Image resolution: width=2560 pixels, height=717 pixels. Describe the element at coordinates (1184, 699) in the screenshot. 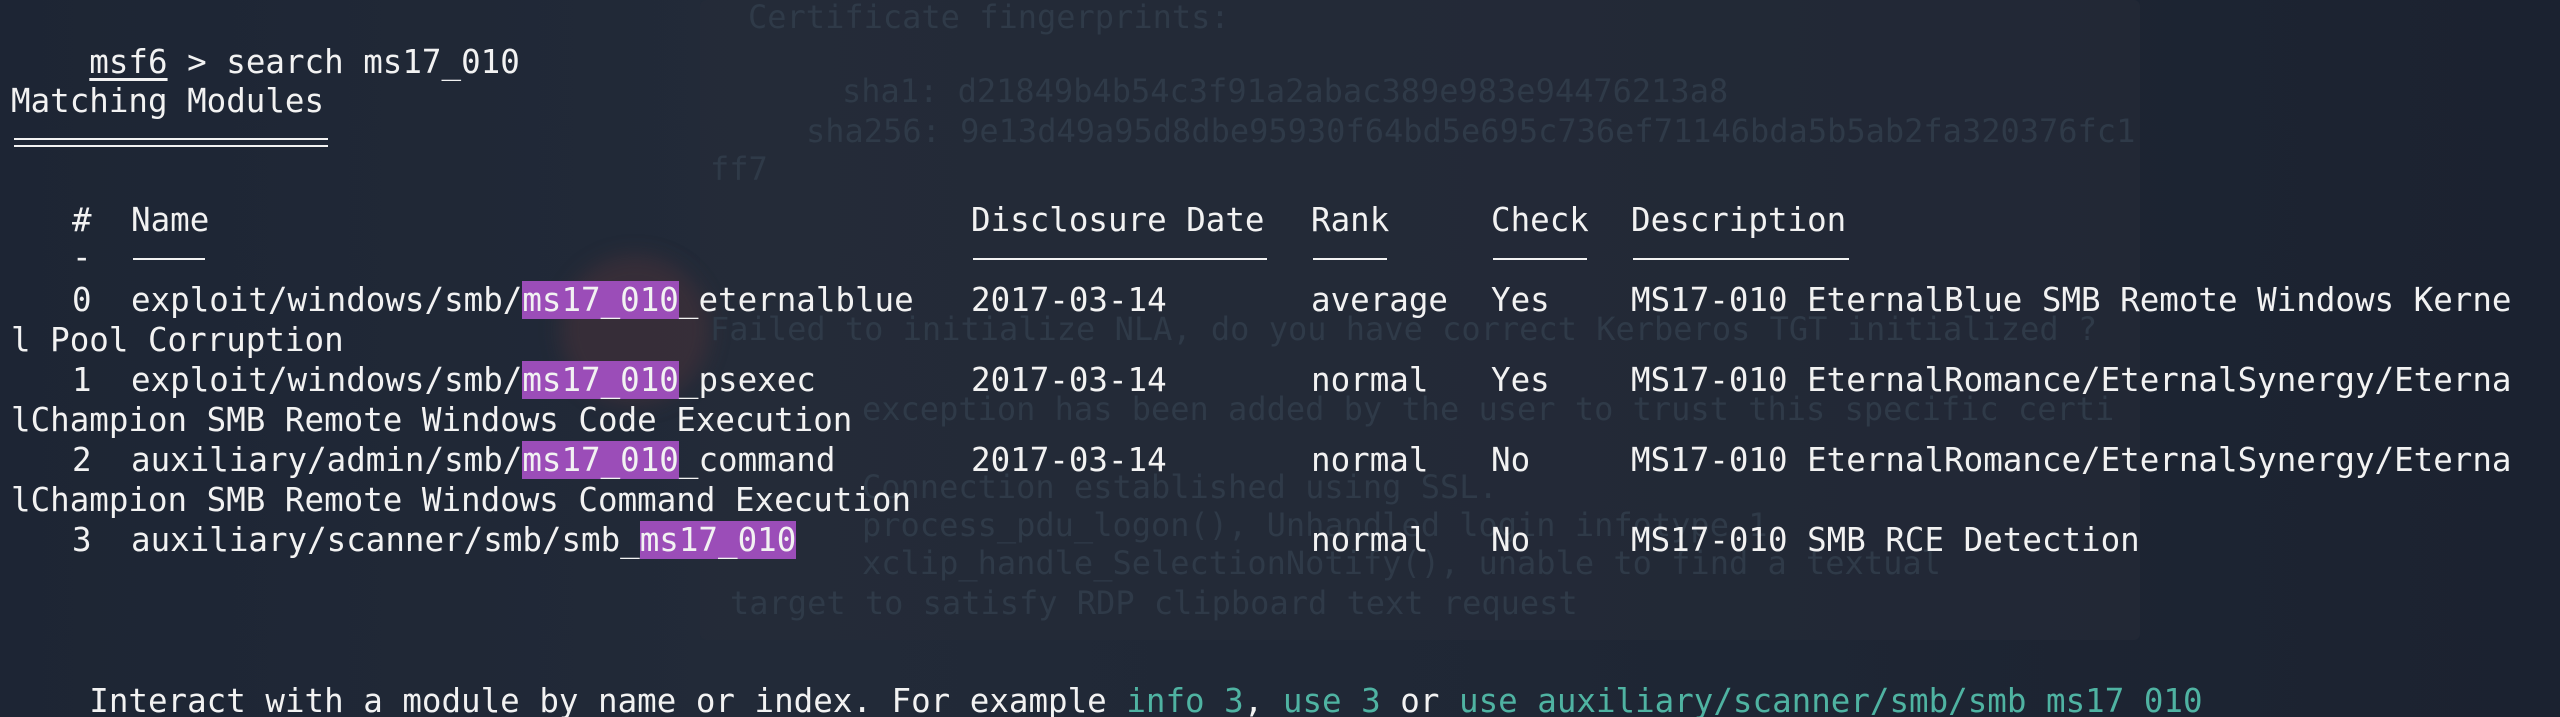

I see `hint-info-command: info 3` at that location.